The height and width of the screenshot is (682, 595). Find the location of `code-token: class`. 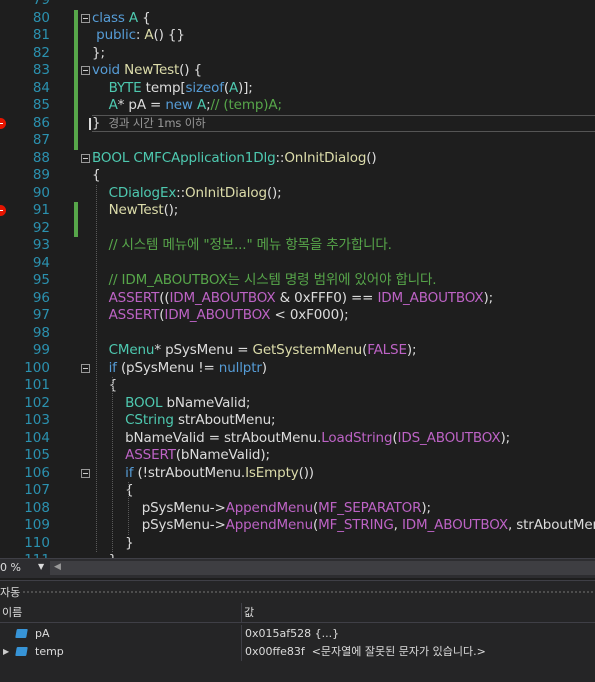

code-token: class is located at coordinates (108, 17).